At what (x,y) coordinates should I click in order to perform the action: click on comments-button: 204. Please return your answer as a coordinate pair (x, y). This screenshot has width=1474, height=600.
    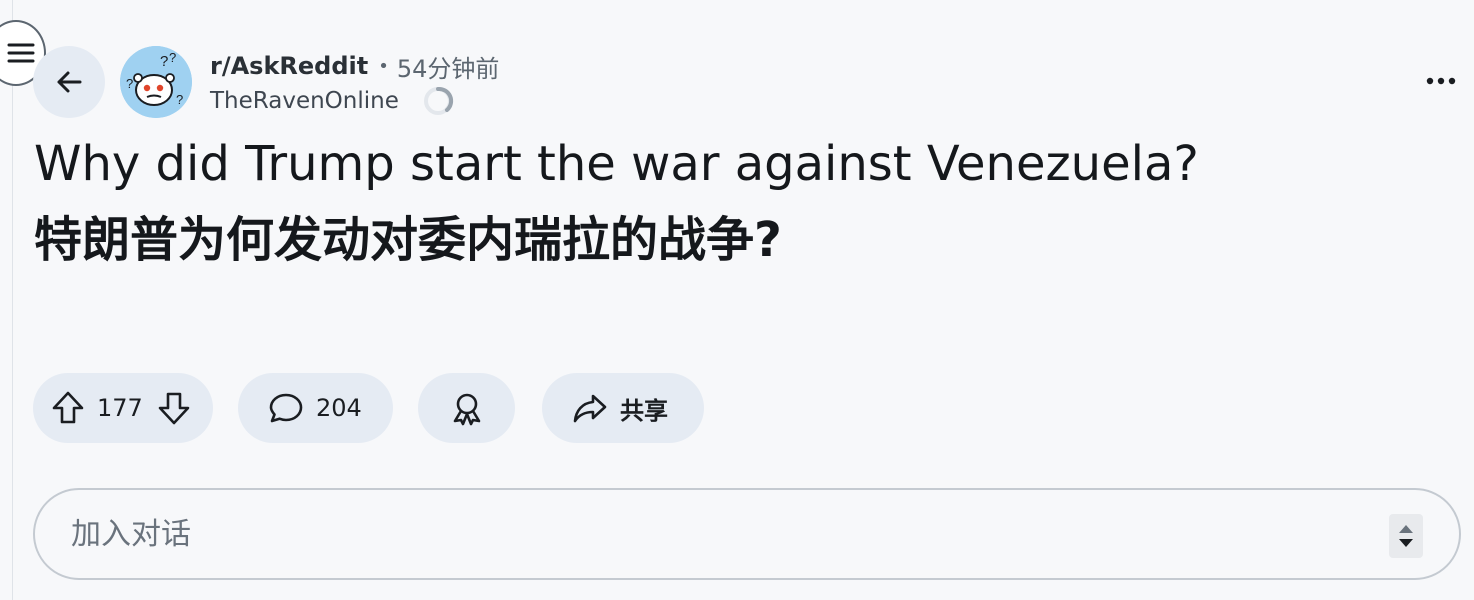
    Looking at the image, I should click on (315, 408).